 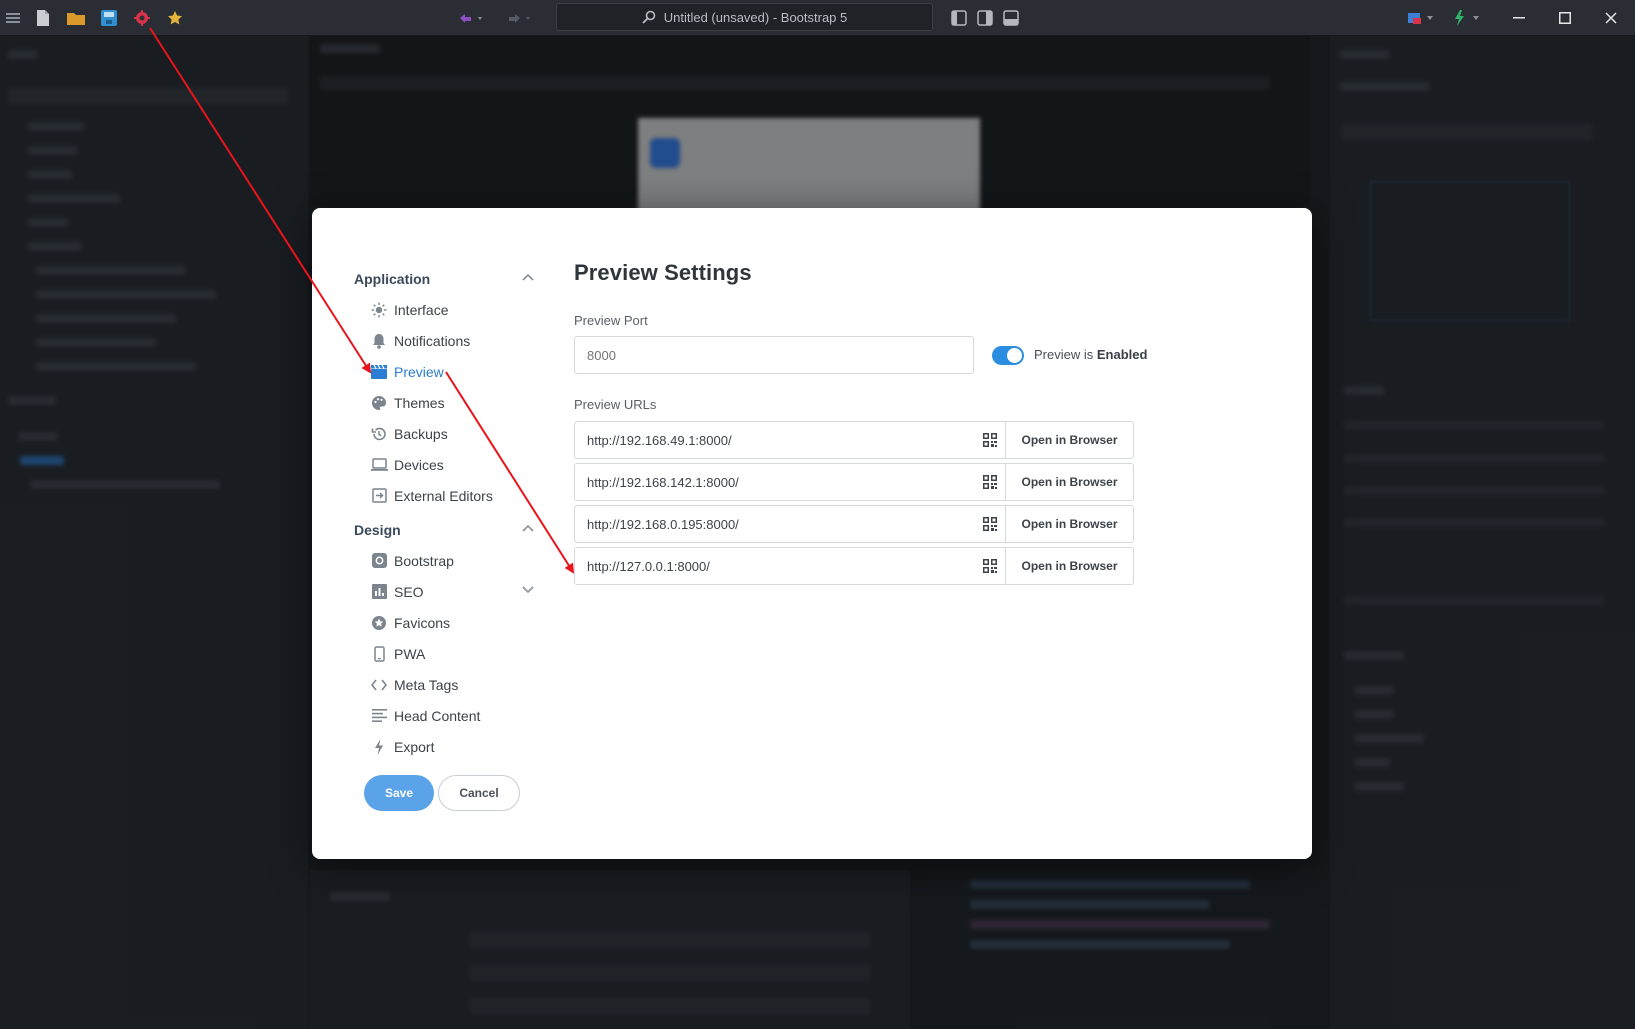 What do you see at coordinates (774, 524) in the screenshot?
I see `preview-url-text: http://192.168.0.195:8000/` at bounding box center [774, 524].